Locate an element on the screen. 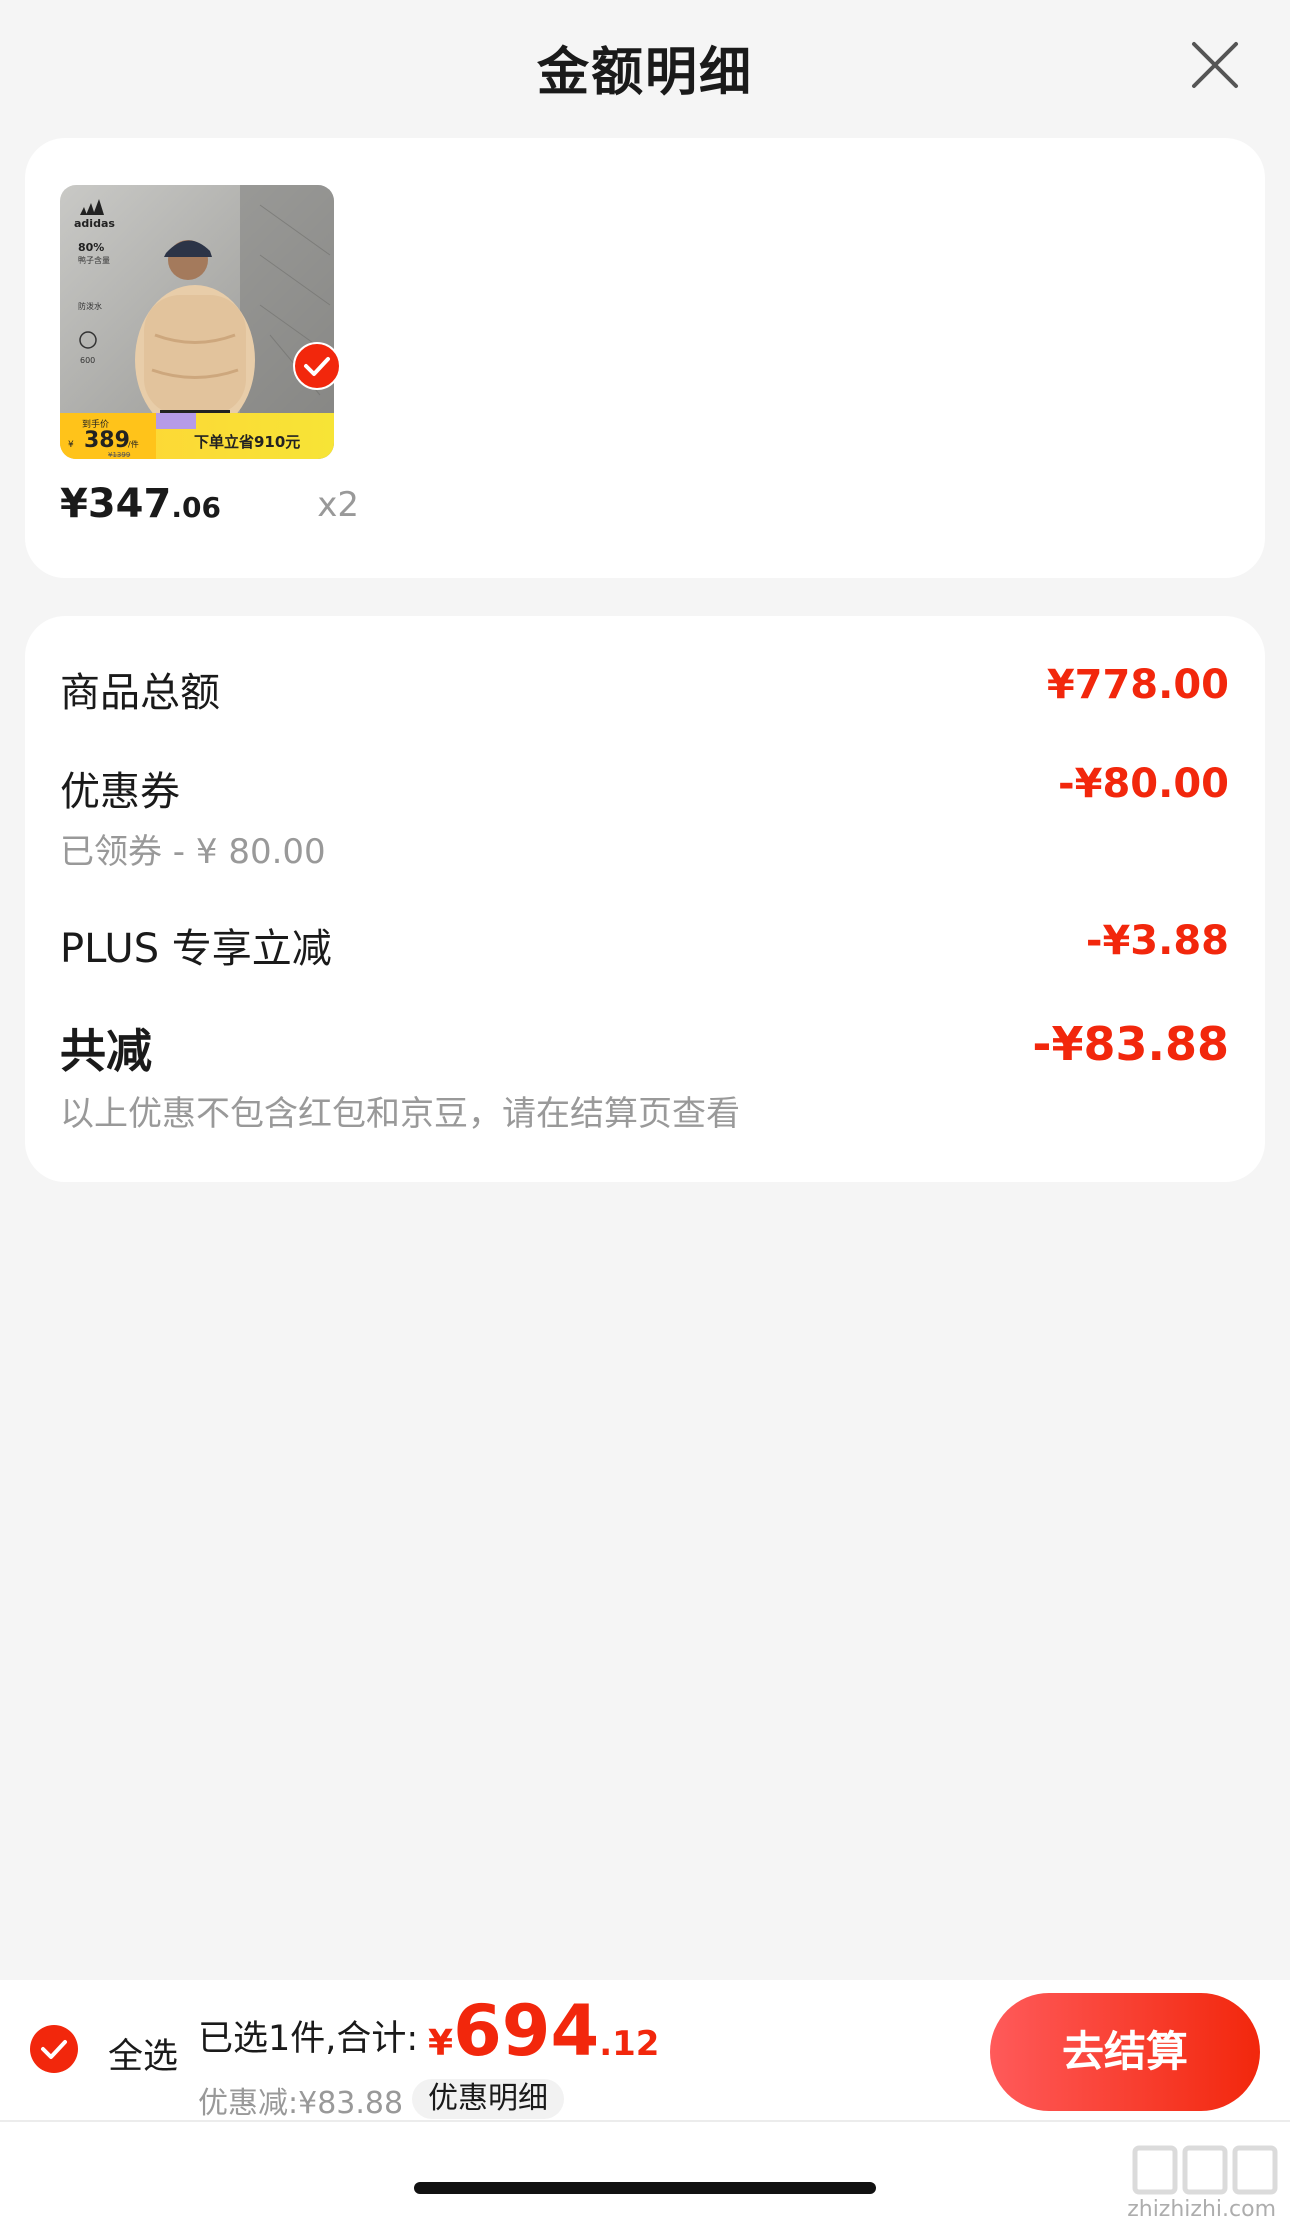 Image resolution: width=1290 pixels, height=2226 pixels. total-price: ¥694.12 is located at coordinates (543, 2031).